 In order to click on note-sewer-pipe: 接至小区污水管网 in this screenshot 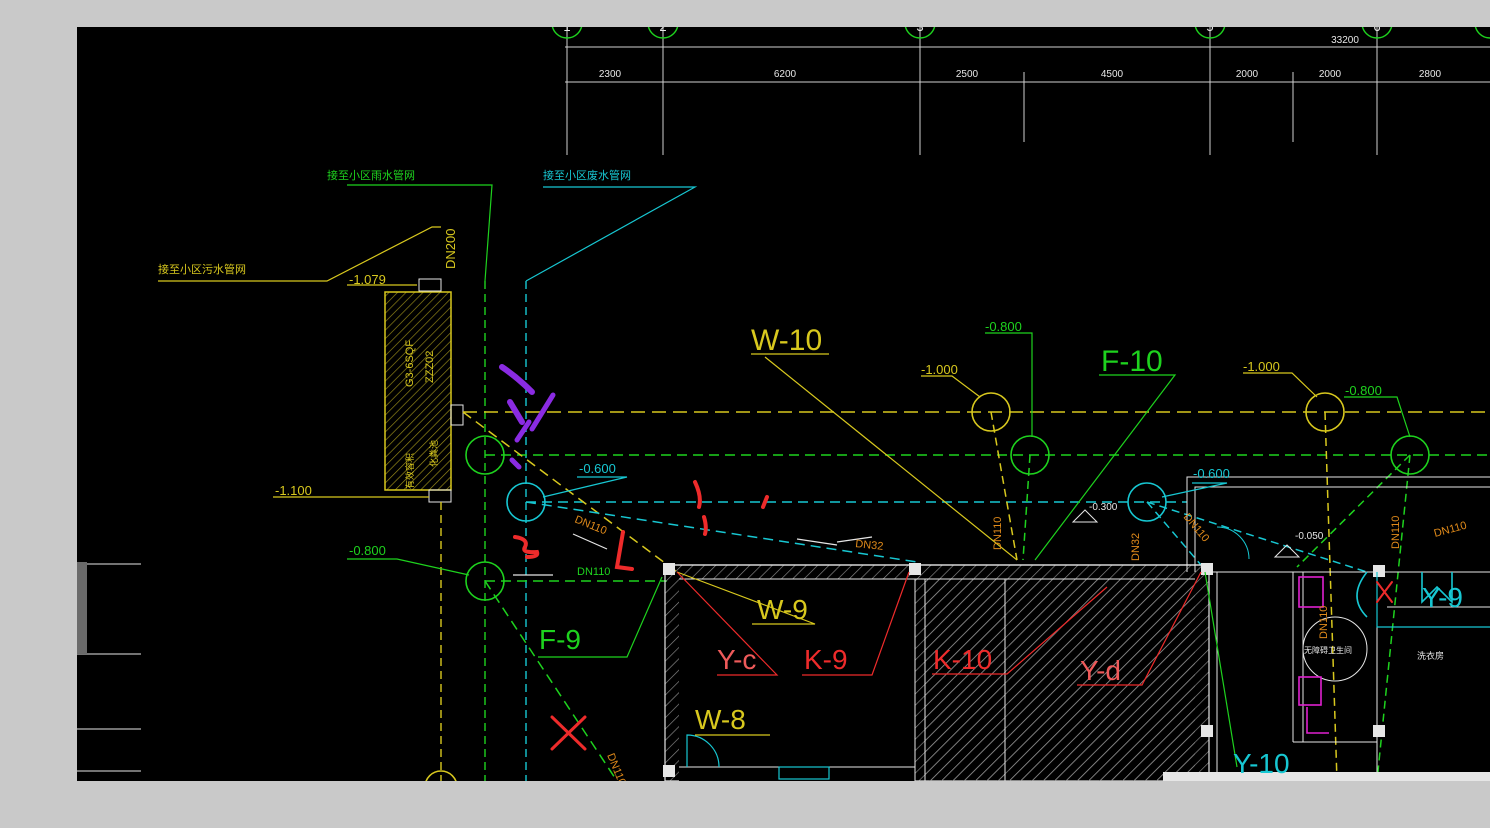, I will do `click(202, 269)`.